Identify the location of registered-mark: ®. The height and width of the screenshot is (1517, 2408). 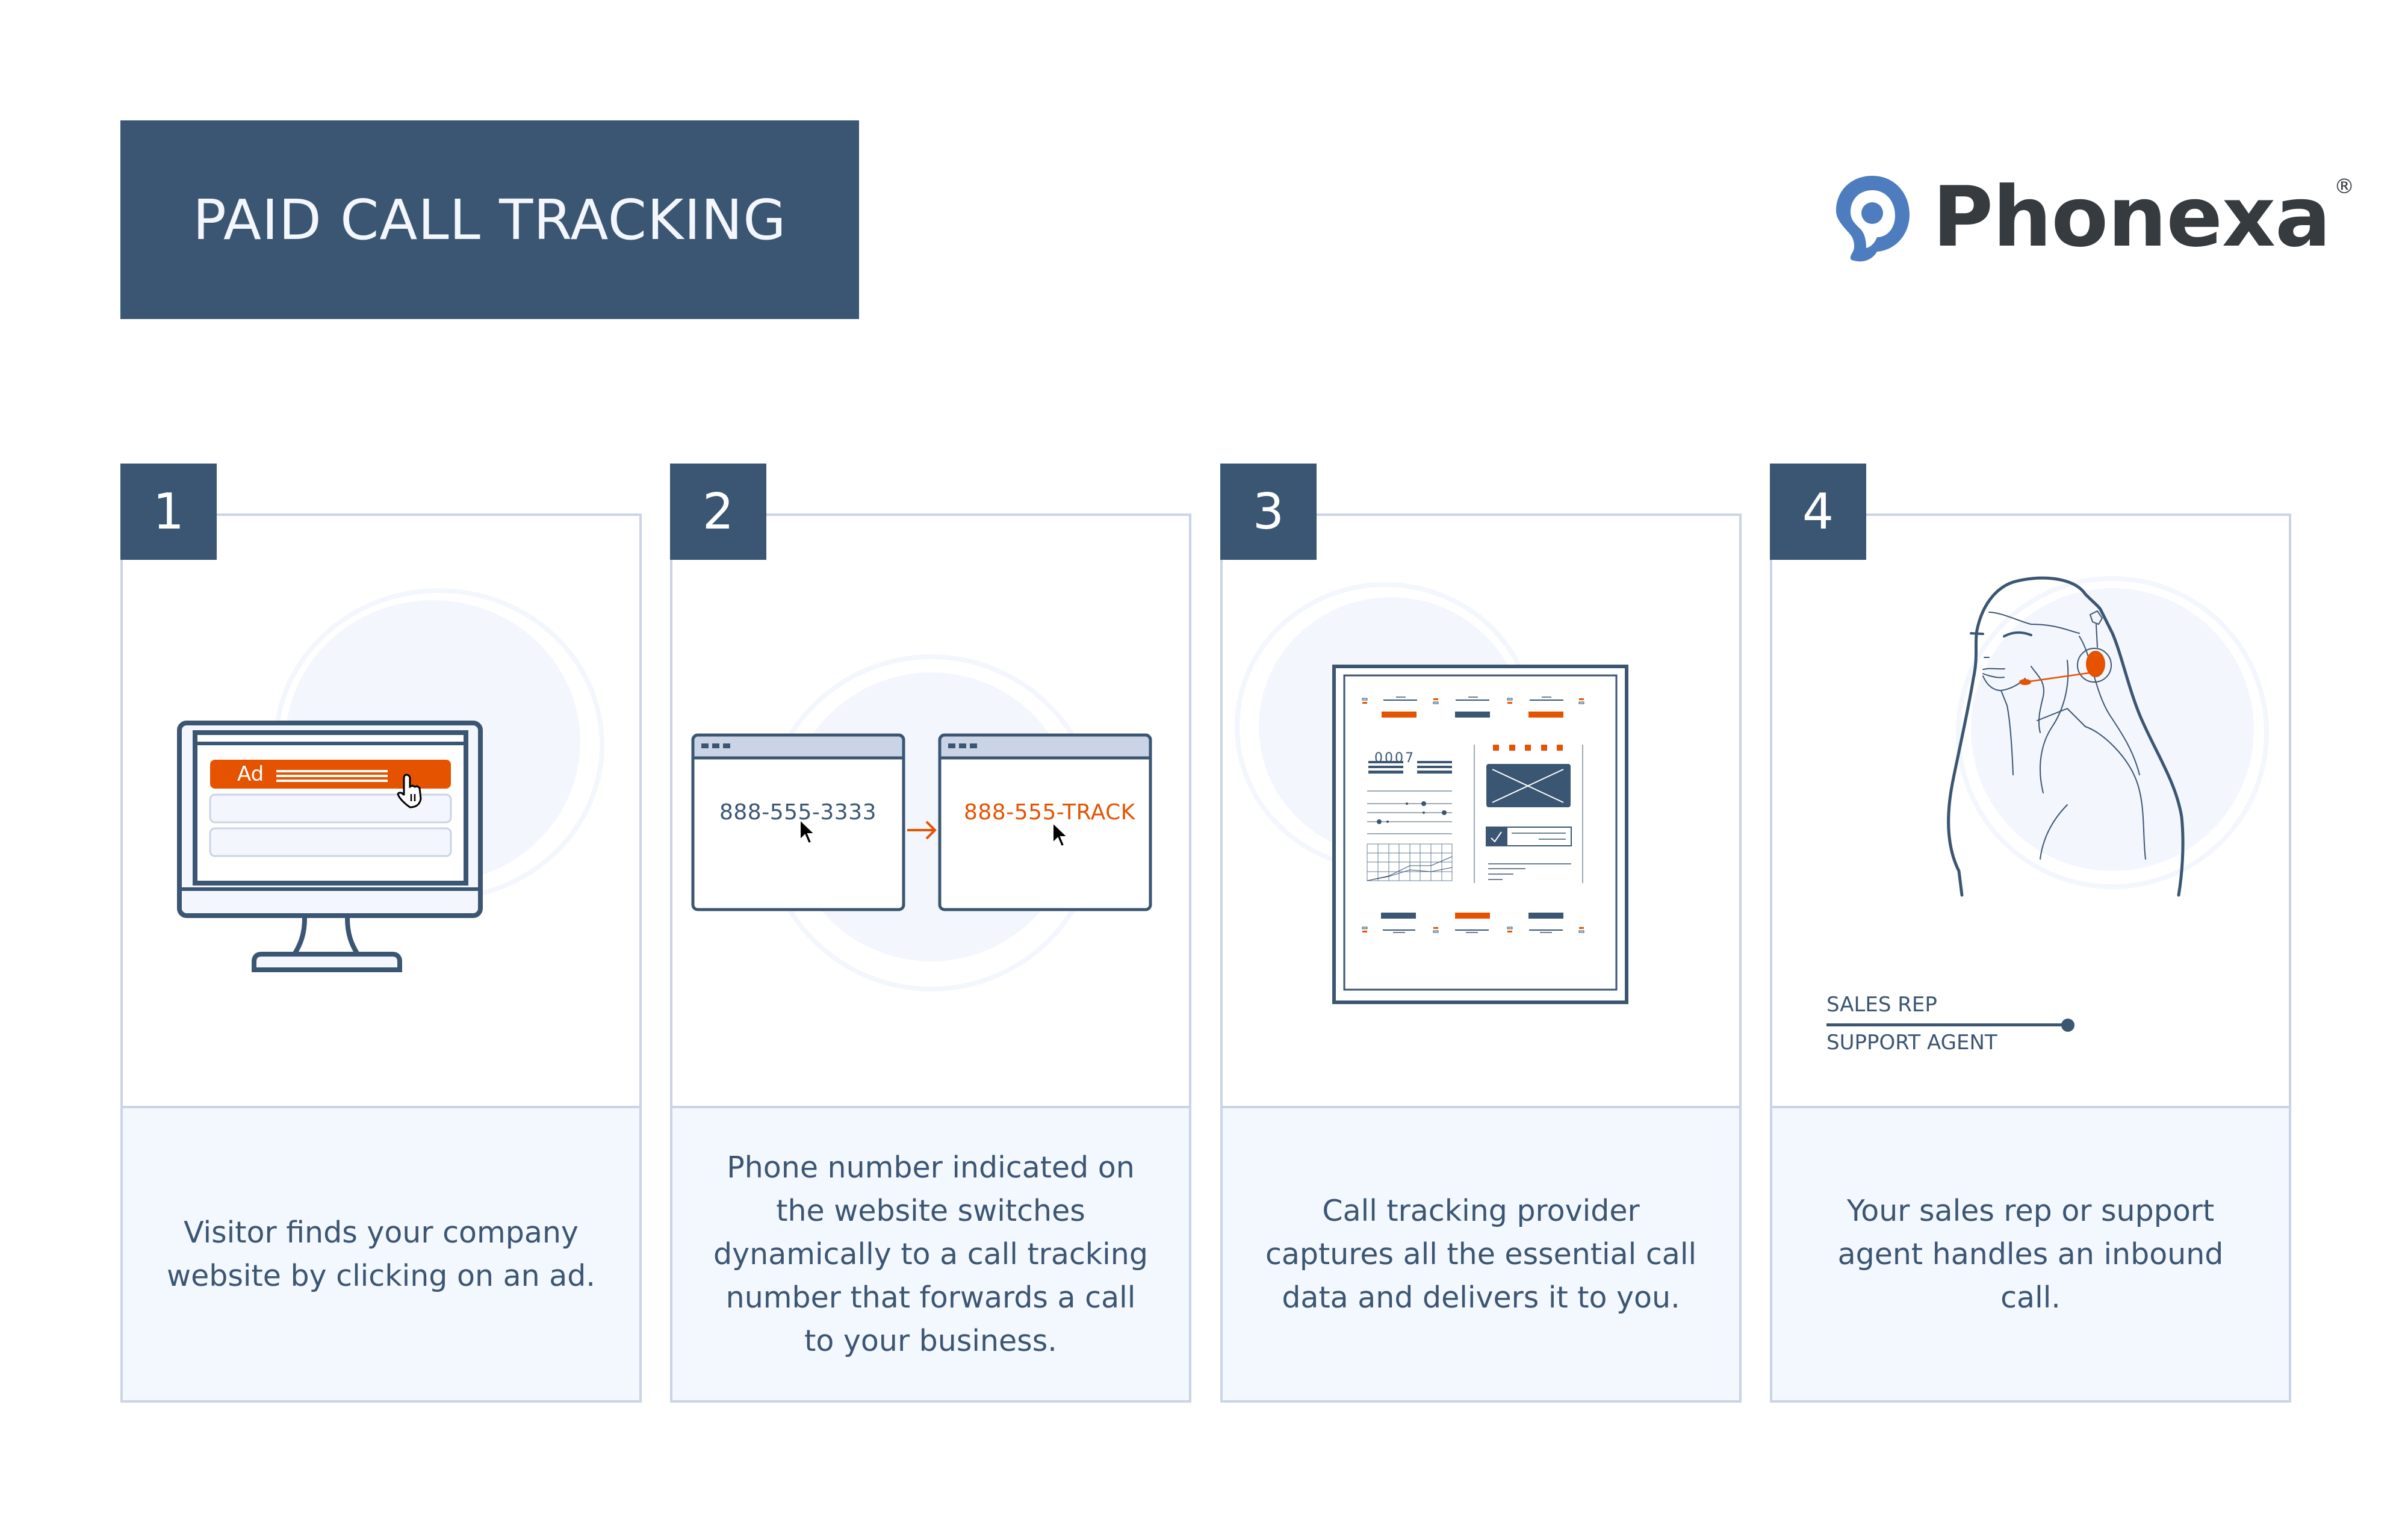
(2344, 187).